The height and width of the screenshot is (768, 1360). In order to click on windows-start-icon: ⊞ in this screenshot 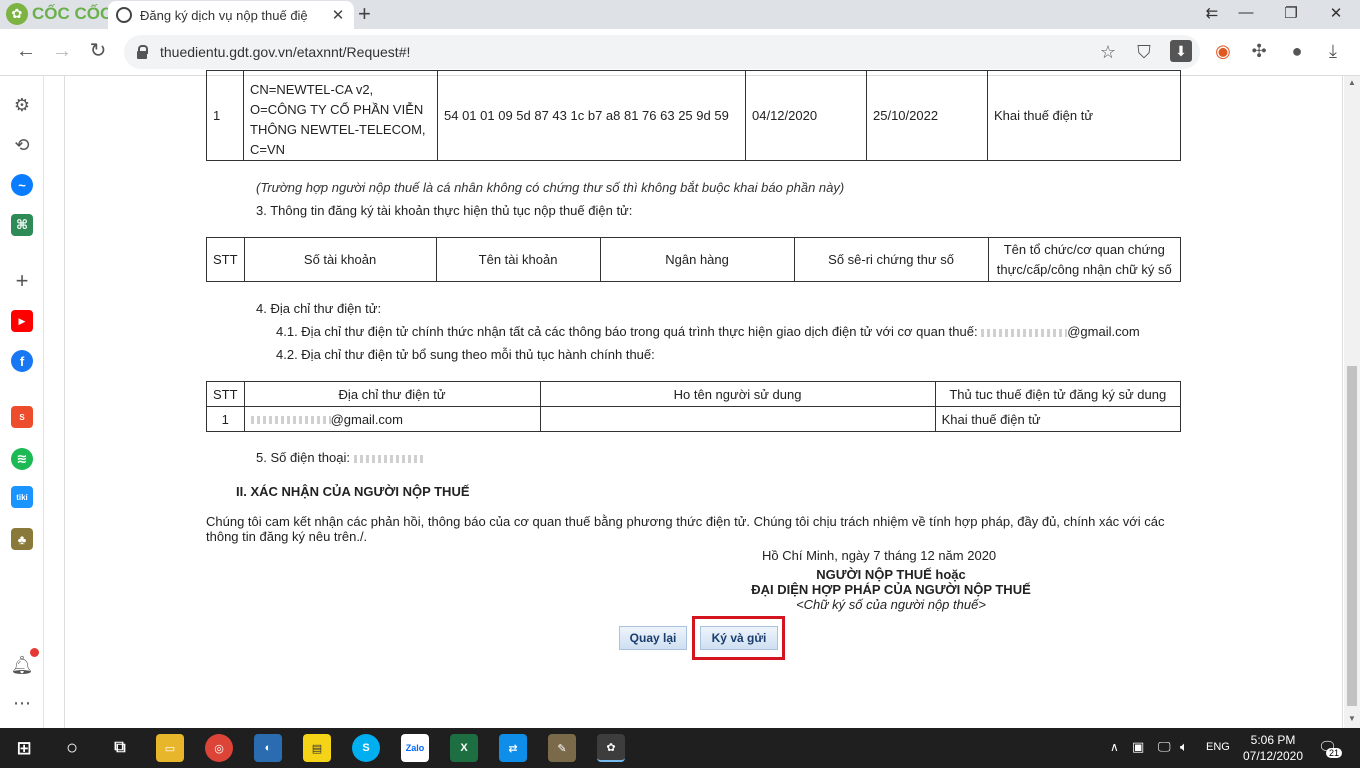, I will do `click(24, 748)`.